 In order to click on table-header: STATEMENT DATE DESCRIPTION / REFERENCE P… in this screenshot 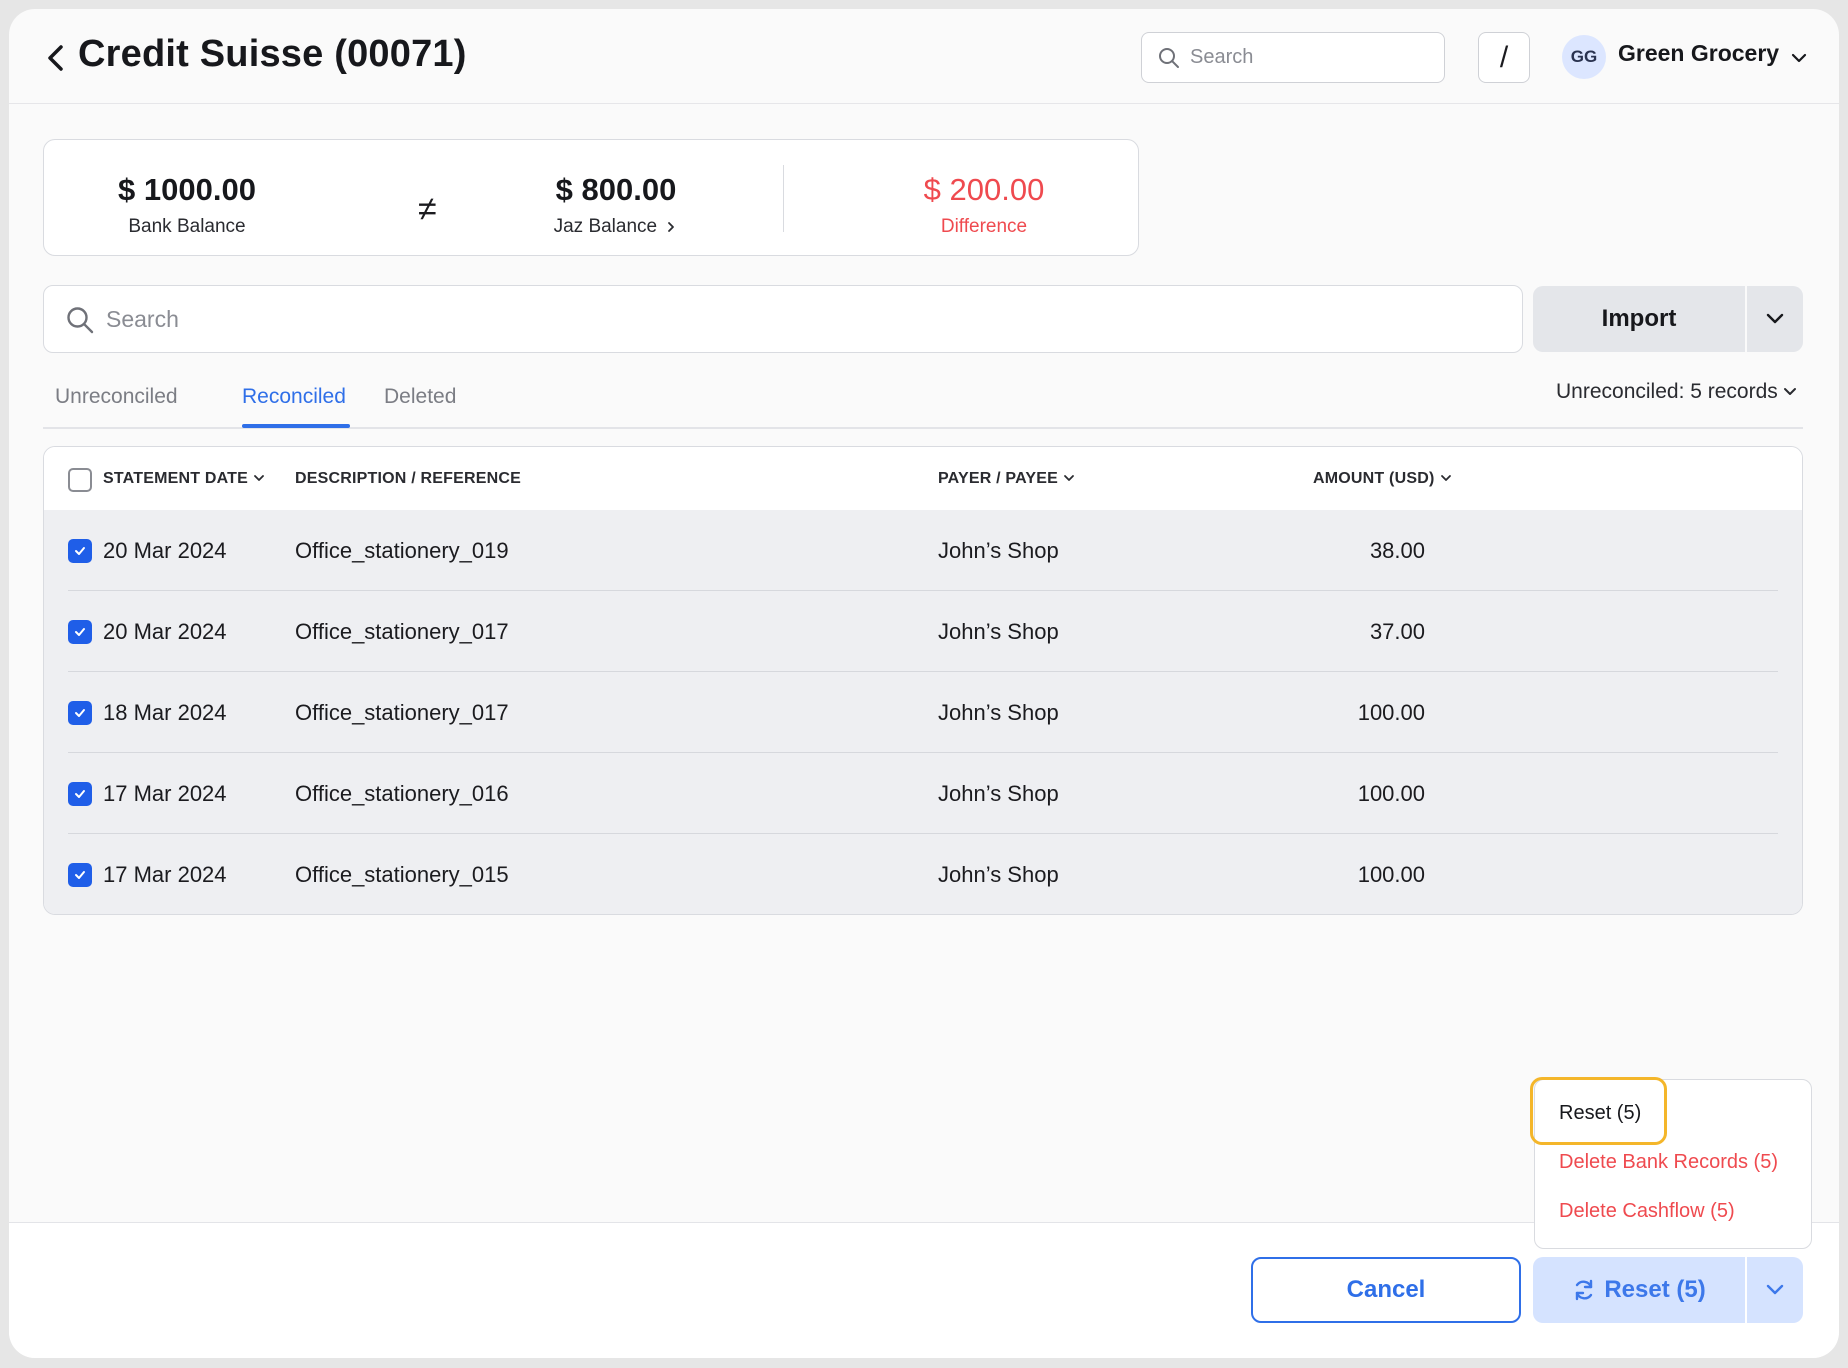, I will do `click(923, 478)`.